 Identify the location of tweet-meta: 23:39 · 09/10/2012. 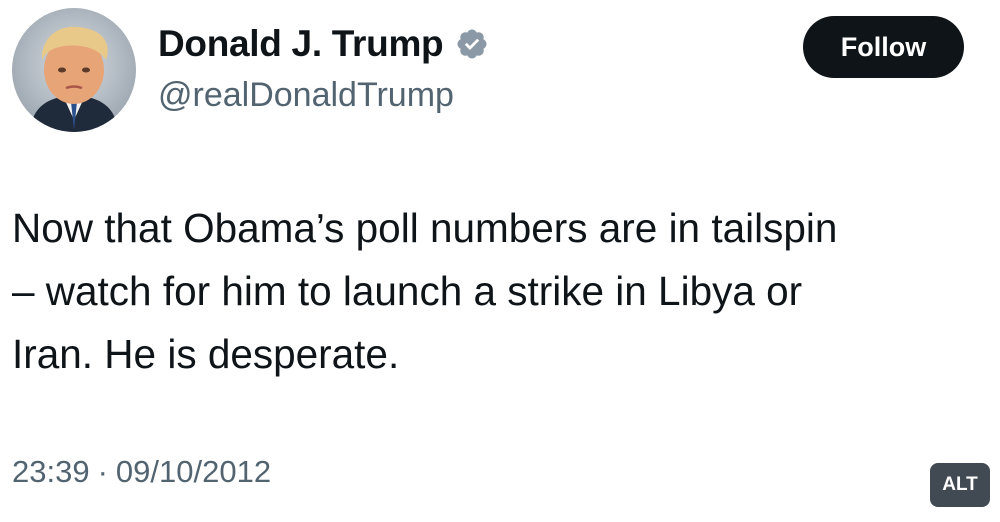
(141, 472).